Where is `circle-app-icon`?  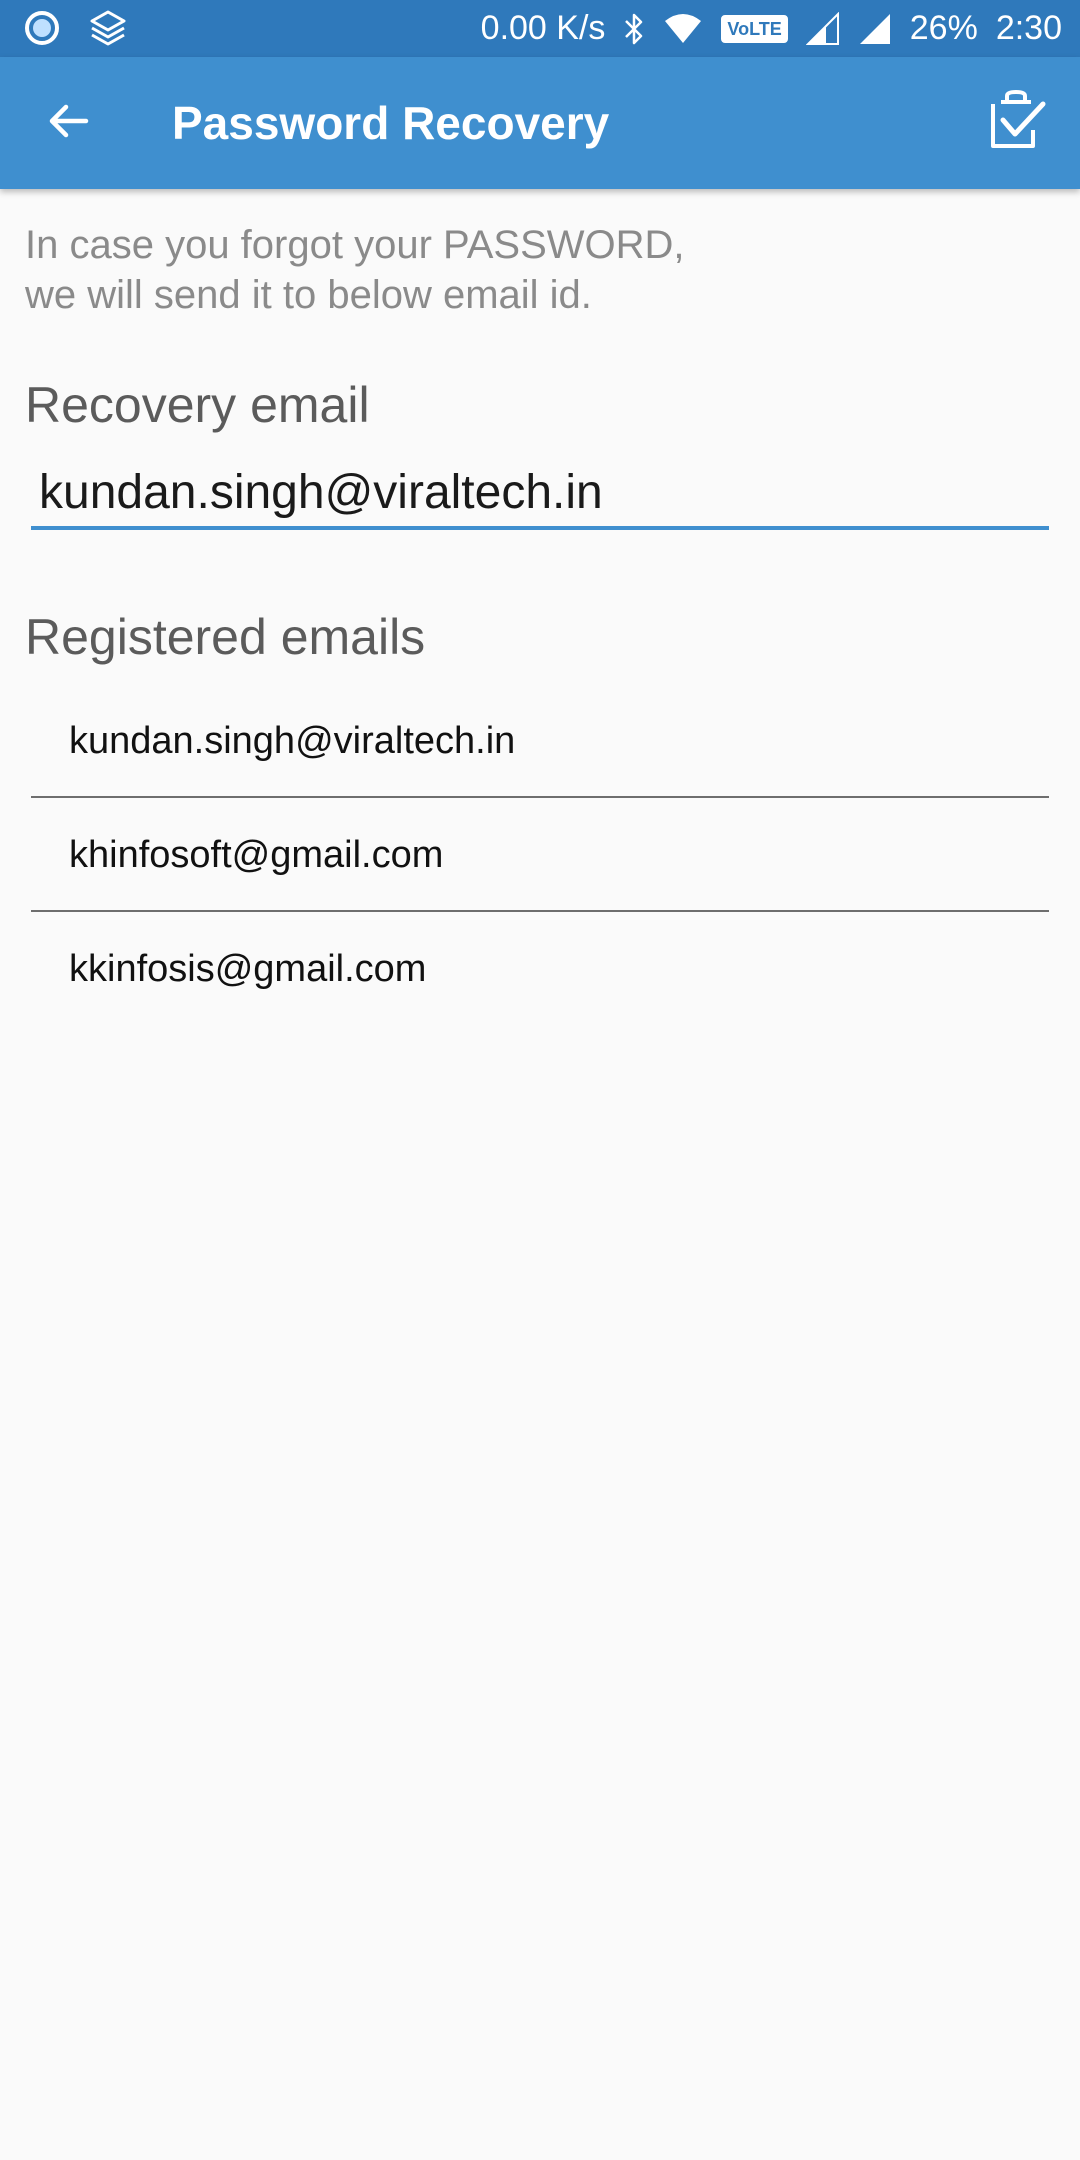 circle-app-icon is located at coordinates (42, 28).